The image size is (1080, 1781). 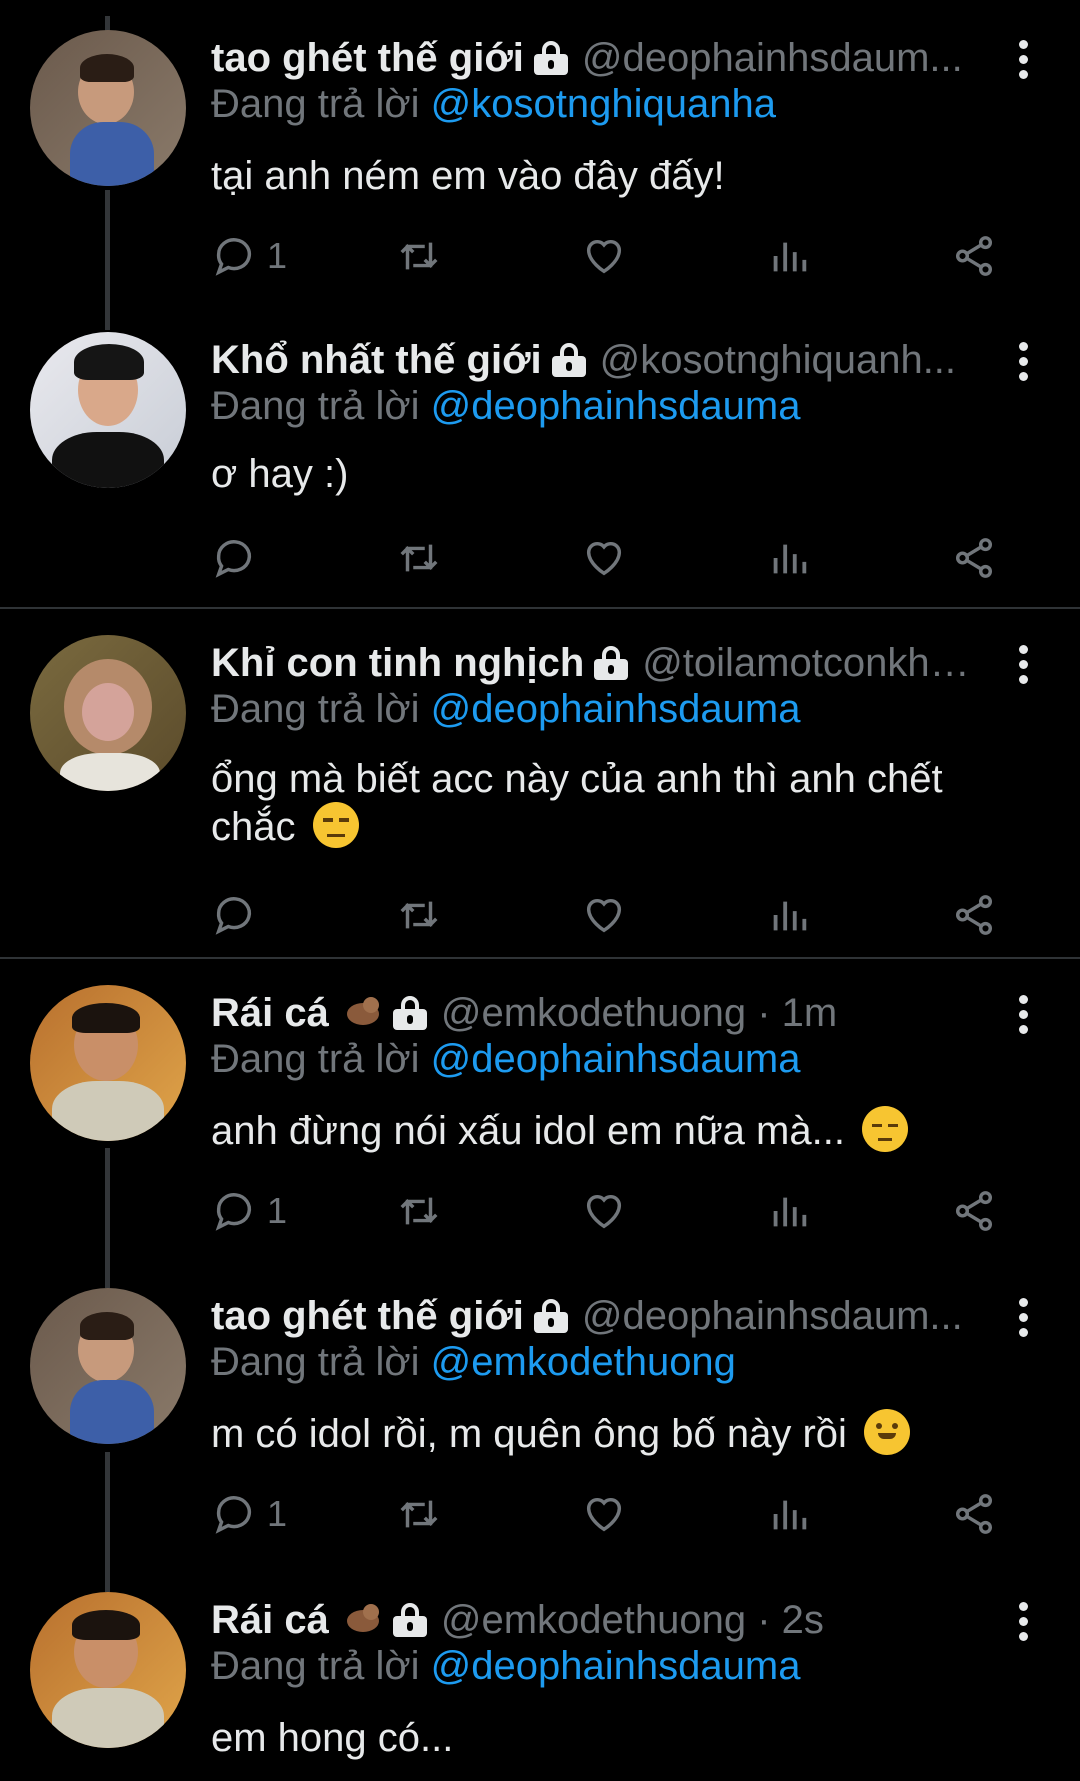 What do you see at coordinates (583, 1362) in the screenshot?
I see `mention-link: @emkodethuong` at bounding box center [583, 1362].